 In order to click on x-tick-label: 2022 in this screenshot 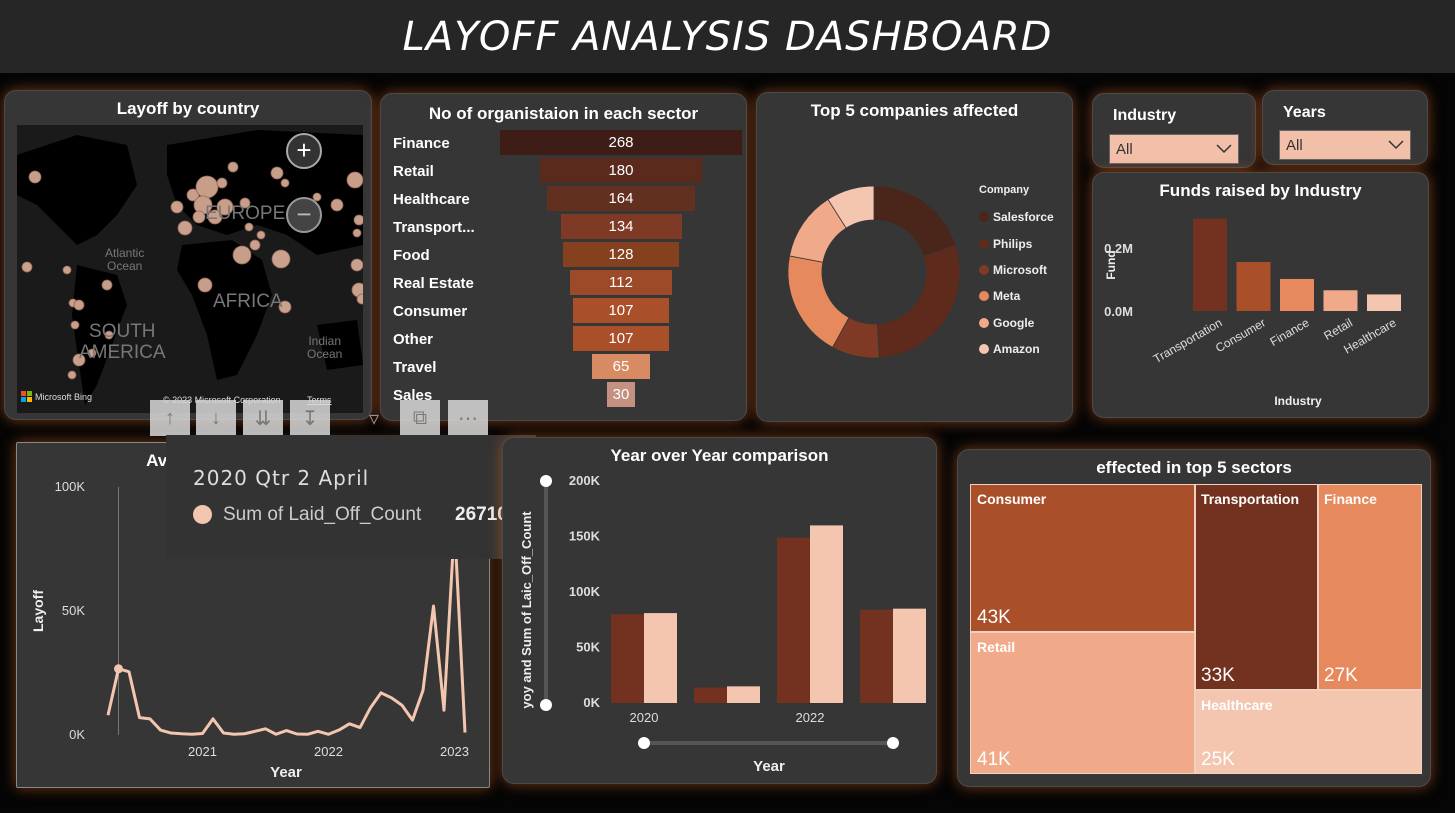, I will do `click(328, 751)`.